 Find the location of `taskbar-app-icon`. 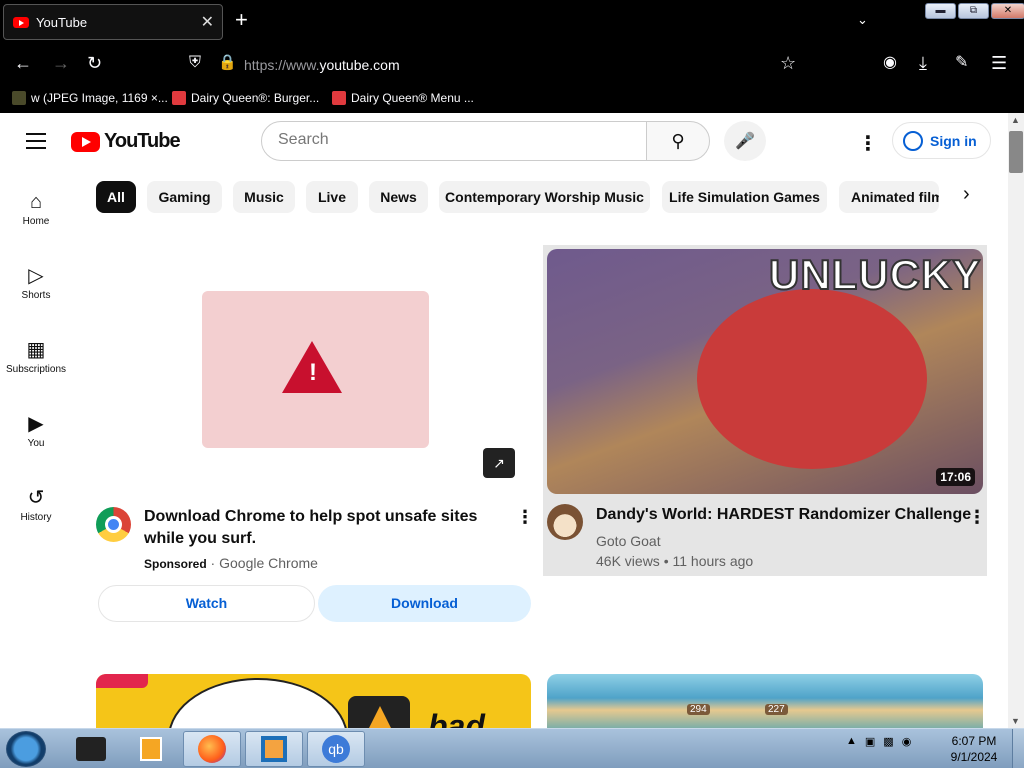

taskbar-app-icon is located at coordinates (91, 749).